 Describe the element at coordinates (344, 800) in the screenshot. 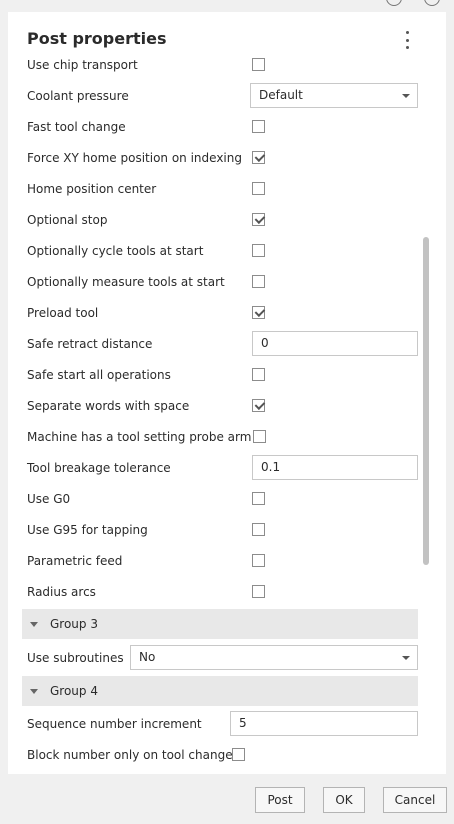

I see `ok-button: OK` at that location.